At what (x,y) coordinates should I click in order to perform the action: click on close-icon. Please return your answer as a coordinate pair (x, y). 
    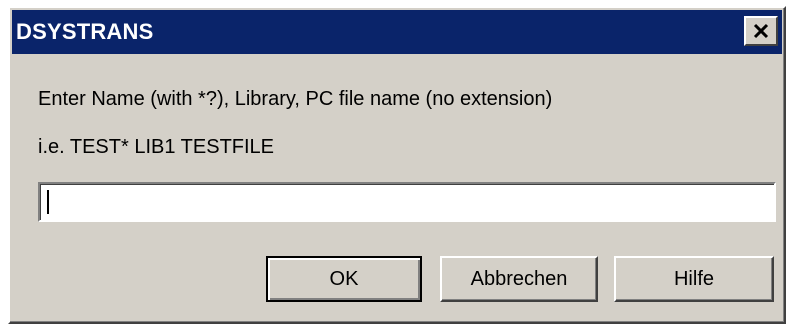
    Looking at the image, I should click on (761, 31).